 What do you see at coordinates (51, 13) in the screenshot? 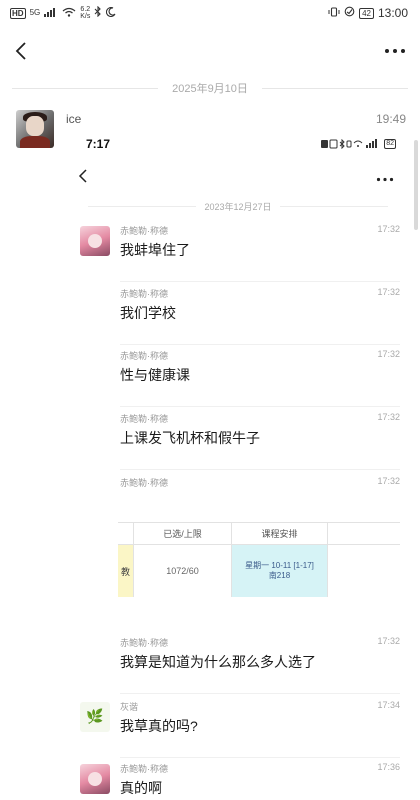
I see `signal-icon` at bounding box center [51, 13].